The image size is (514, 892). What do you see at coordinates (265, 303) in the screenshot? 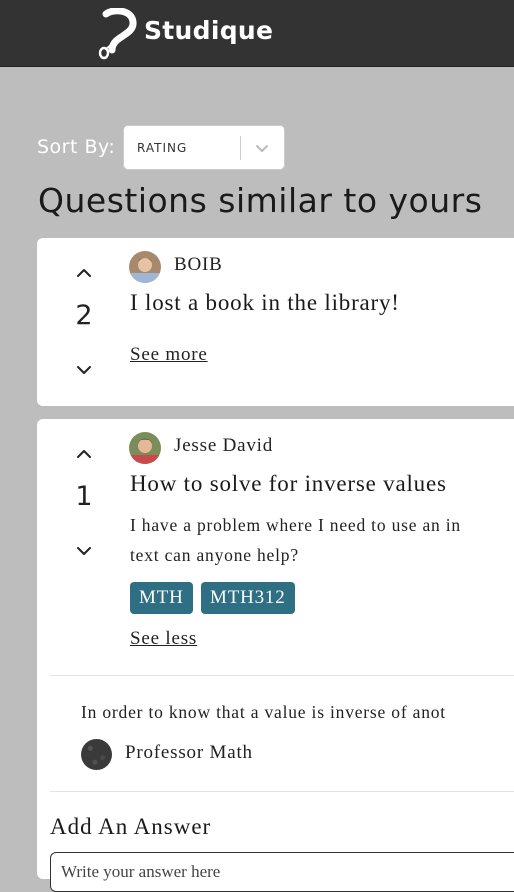
I see `question-title: I lost a book in the library!` at bounding box center [265, 303].